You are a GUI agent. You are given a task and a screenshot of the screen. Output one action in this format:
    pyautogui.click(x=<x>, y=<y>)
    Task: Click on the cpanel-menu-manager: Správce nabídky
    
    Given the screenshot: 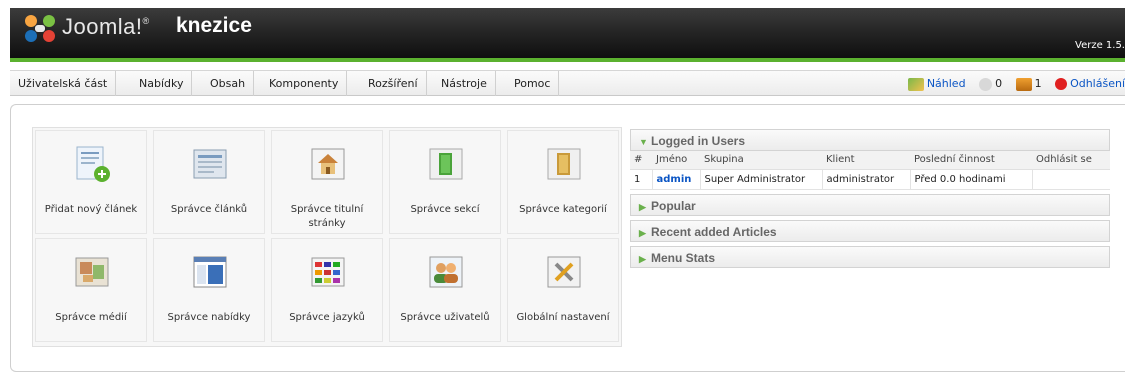 What is the action you would take?
    pyautogui.click(x=209, y=290)
    